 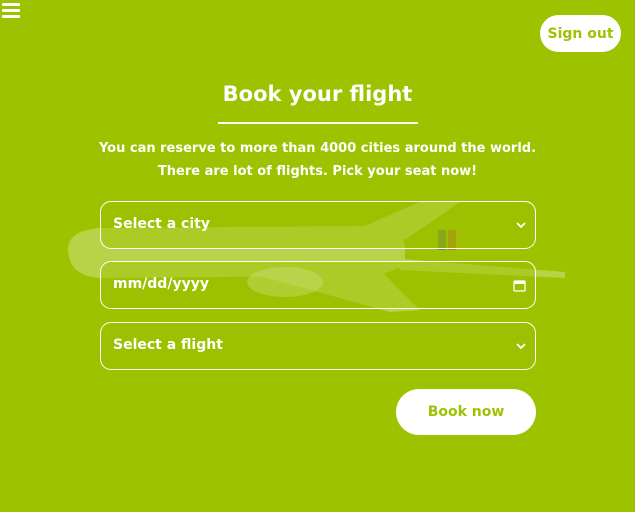 What do you see at coordinates (11, 11) in the screenshot?
I see `hamburger-menu-icon` at bounding box center [11, 11].